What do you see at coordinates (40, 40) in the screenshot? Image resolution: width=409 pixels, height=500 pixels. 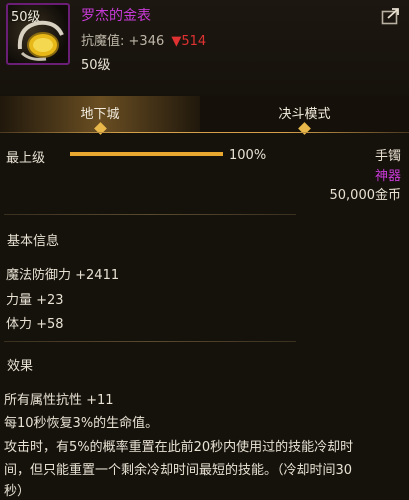 I see `watch-icon` at bounding box center [40, 40].